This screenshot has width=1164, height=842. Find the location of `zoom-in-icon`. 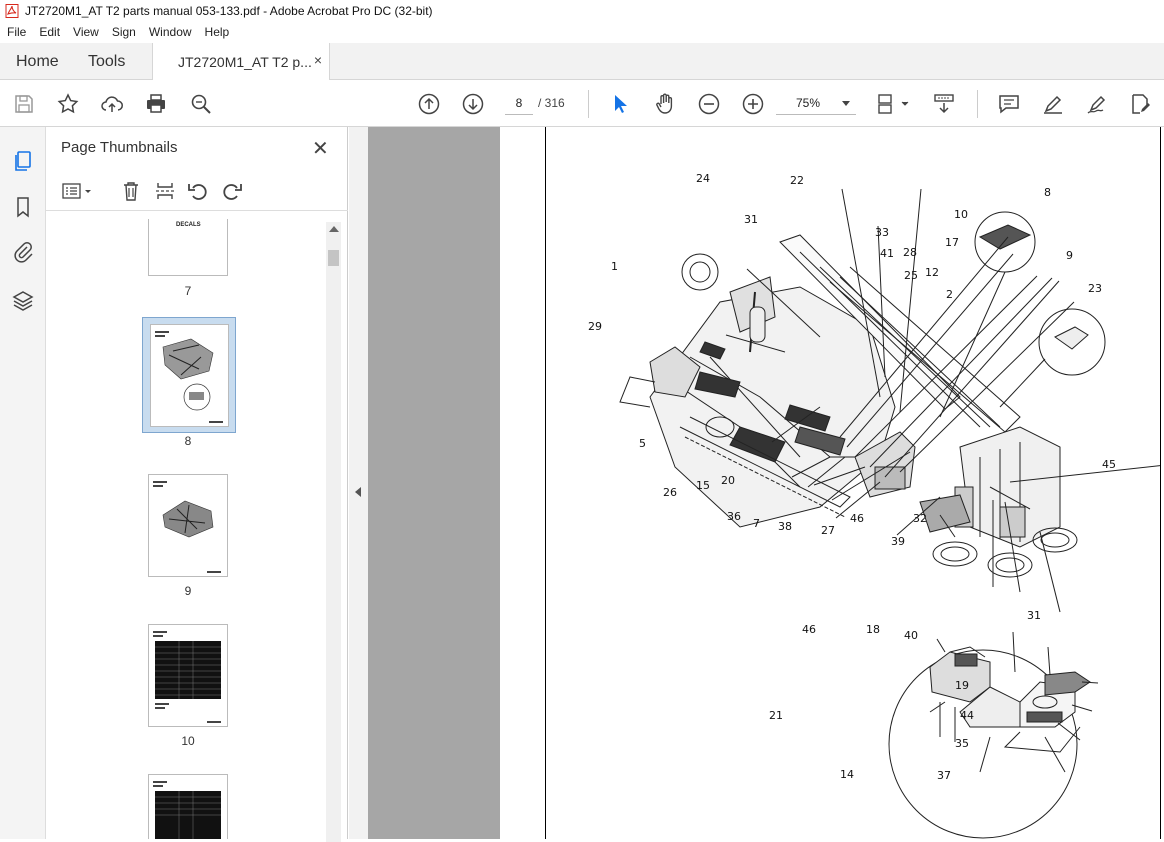

zoom-in-icon is located at coordinates (753, 104).